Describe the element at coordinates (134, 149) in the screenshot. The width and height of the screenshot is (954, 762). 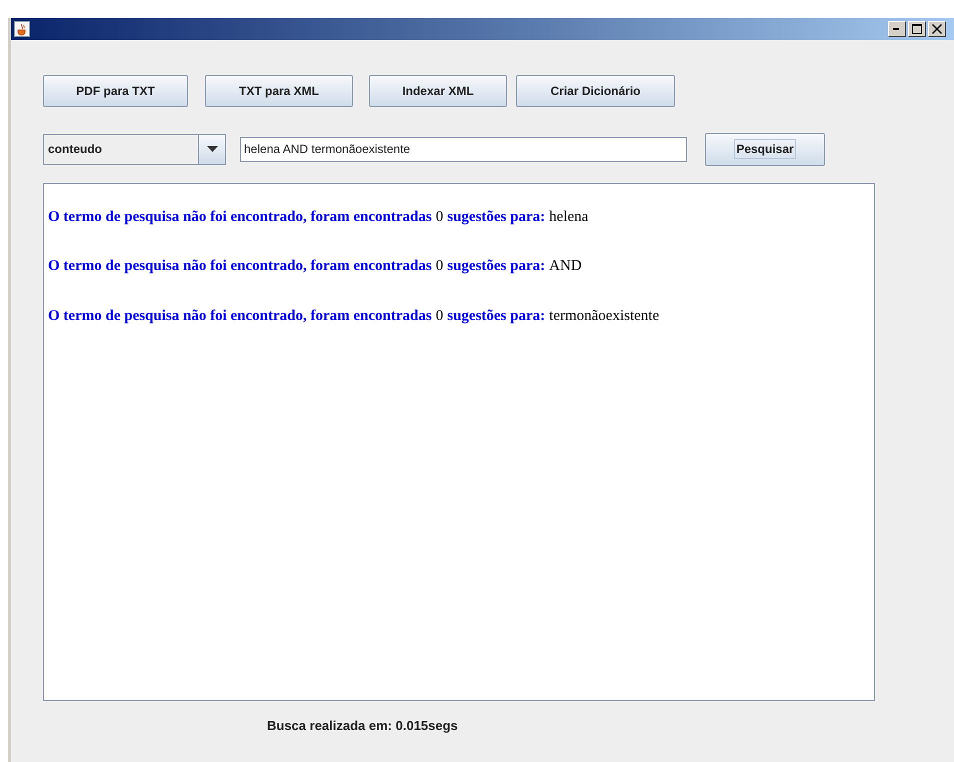
I see `field-dropdown: conteudo` at that location.